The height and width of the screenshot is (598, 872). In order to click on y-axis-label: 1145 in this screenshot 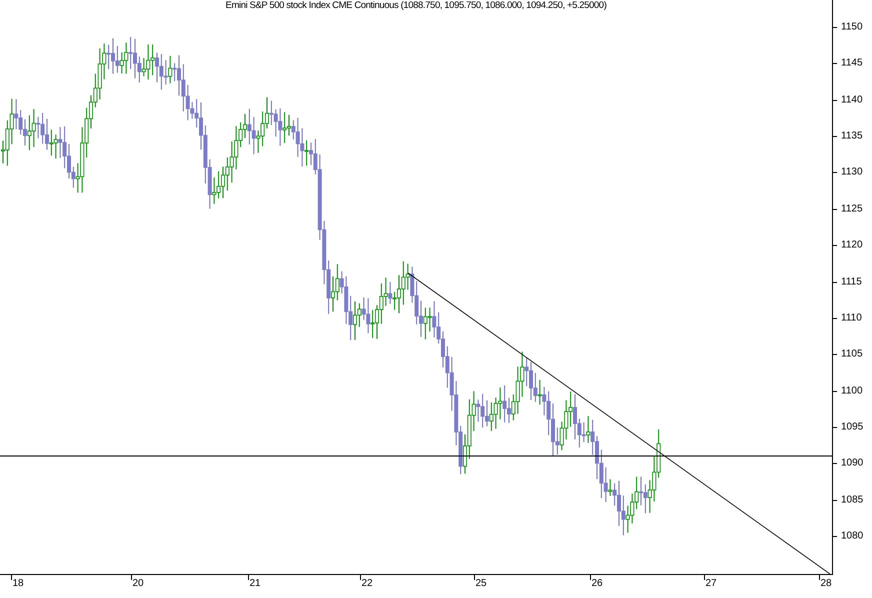, I will do `click(852, 63)`.